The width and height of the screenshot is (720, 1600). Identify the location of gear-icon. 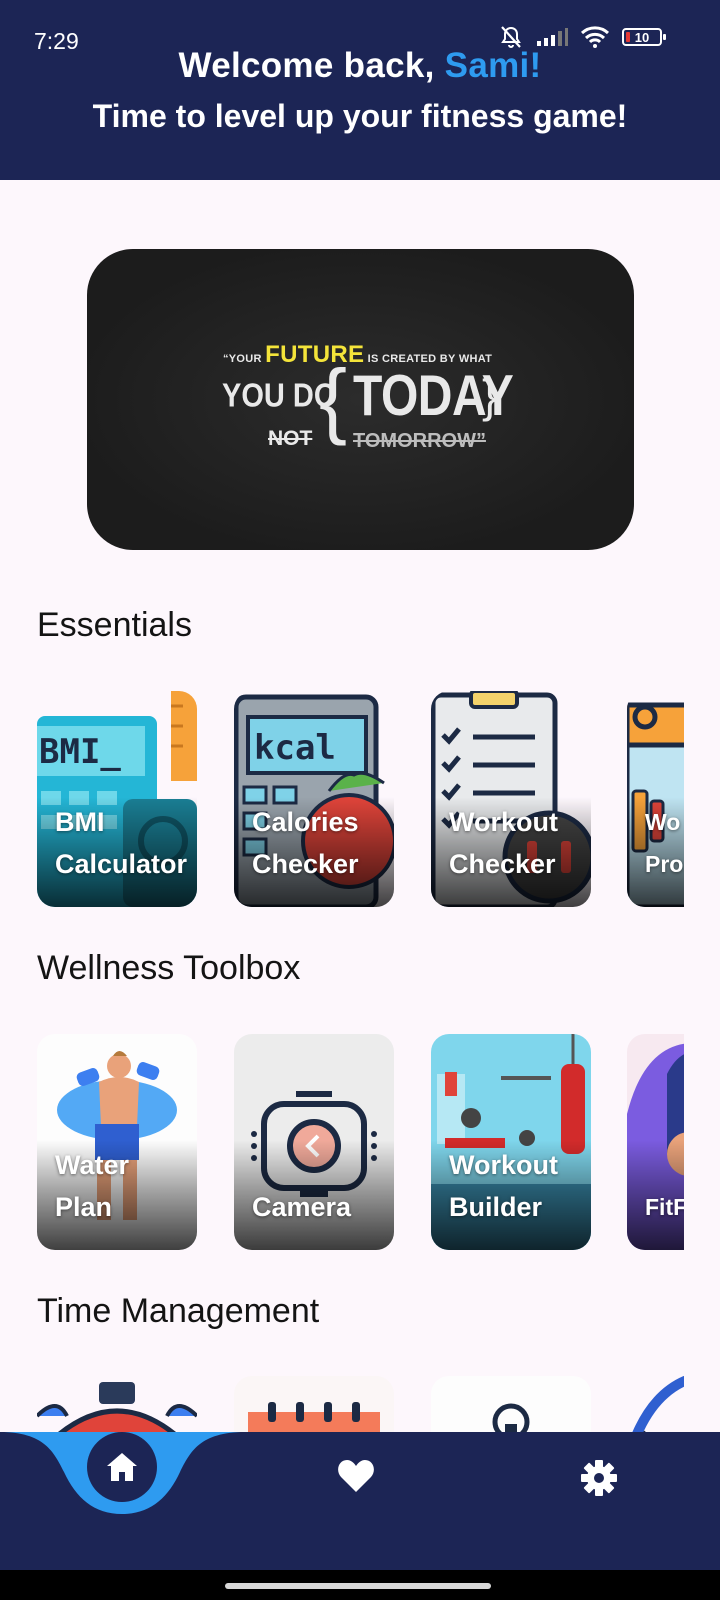
(599, 1478).